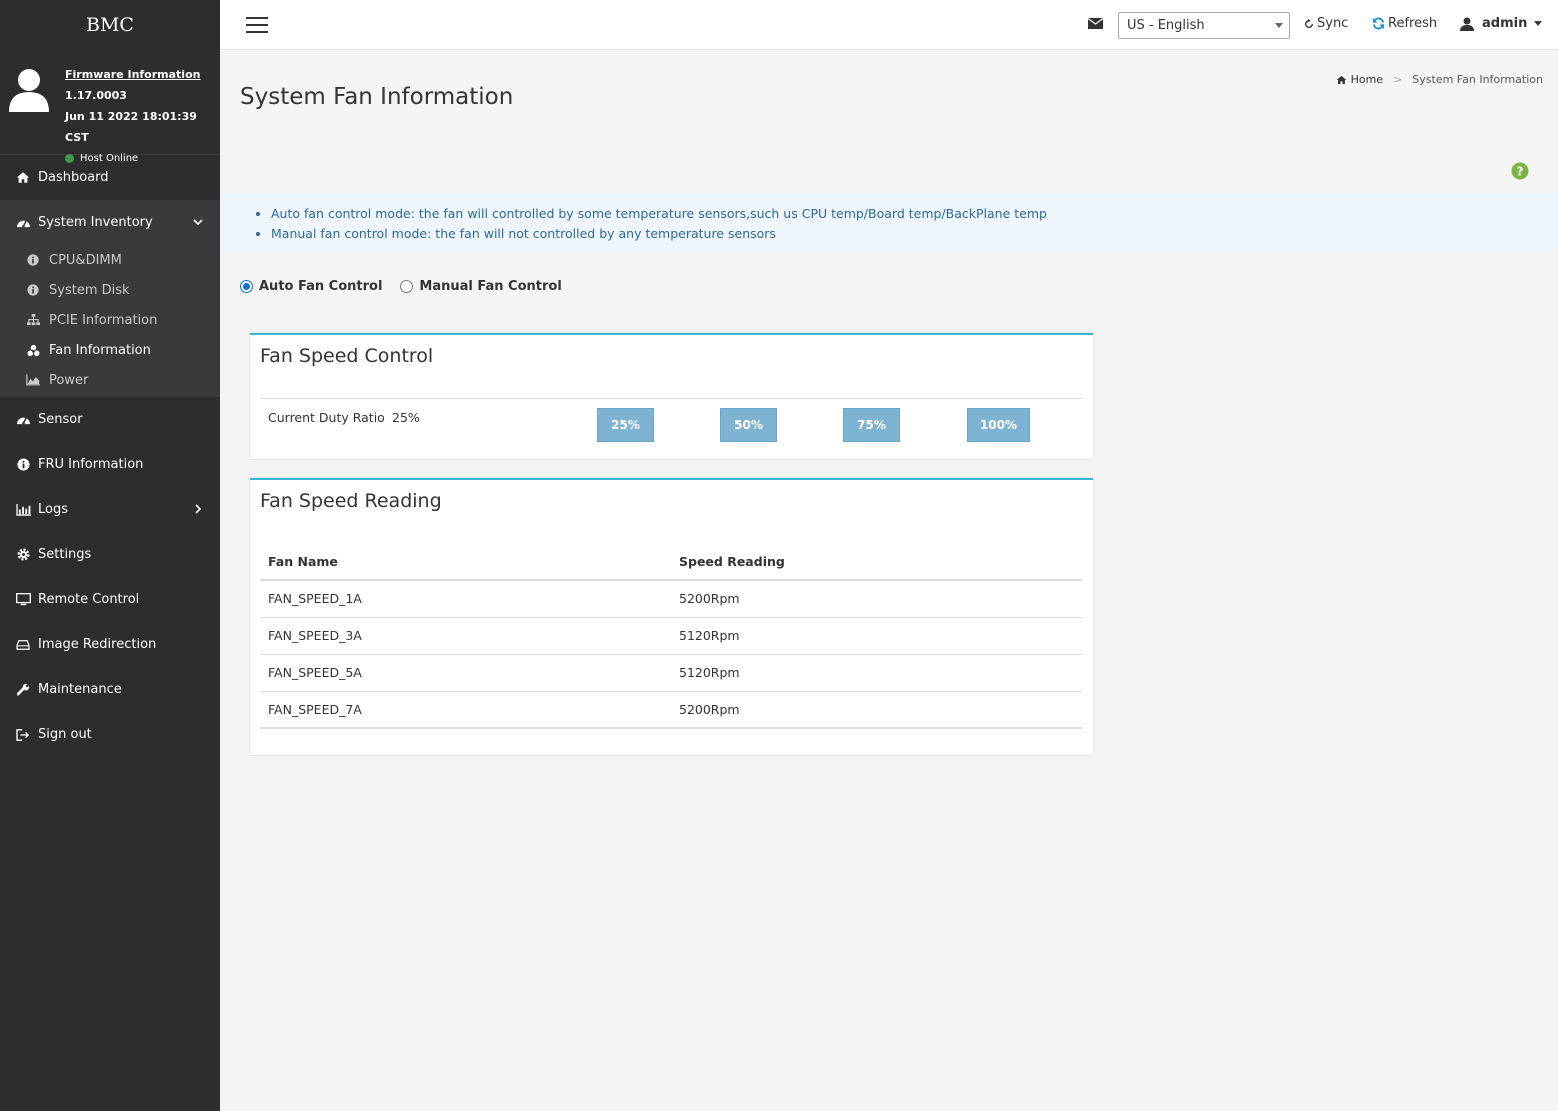  I want to click on auto-fan-control-label: Auto Fan Control, so click(320, 286).